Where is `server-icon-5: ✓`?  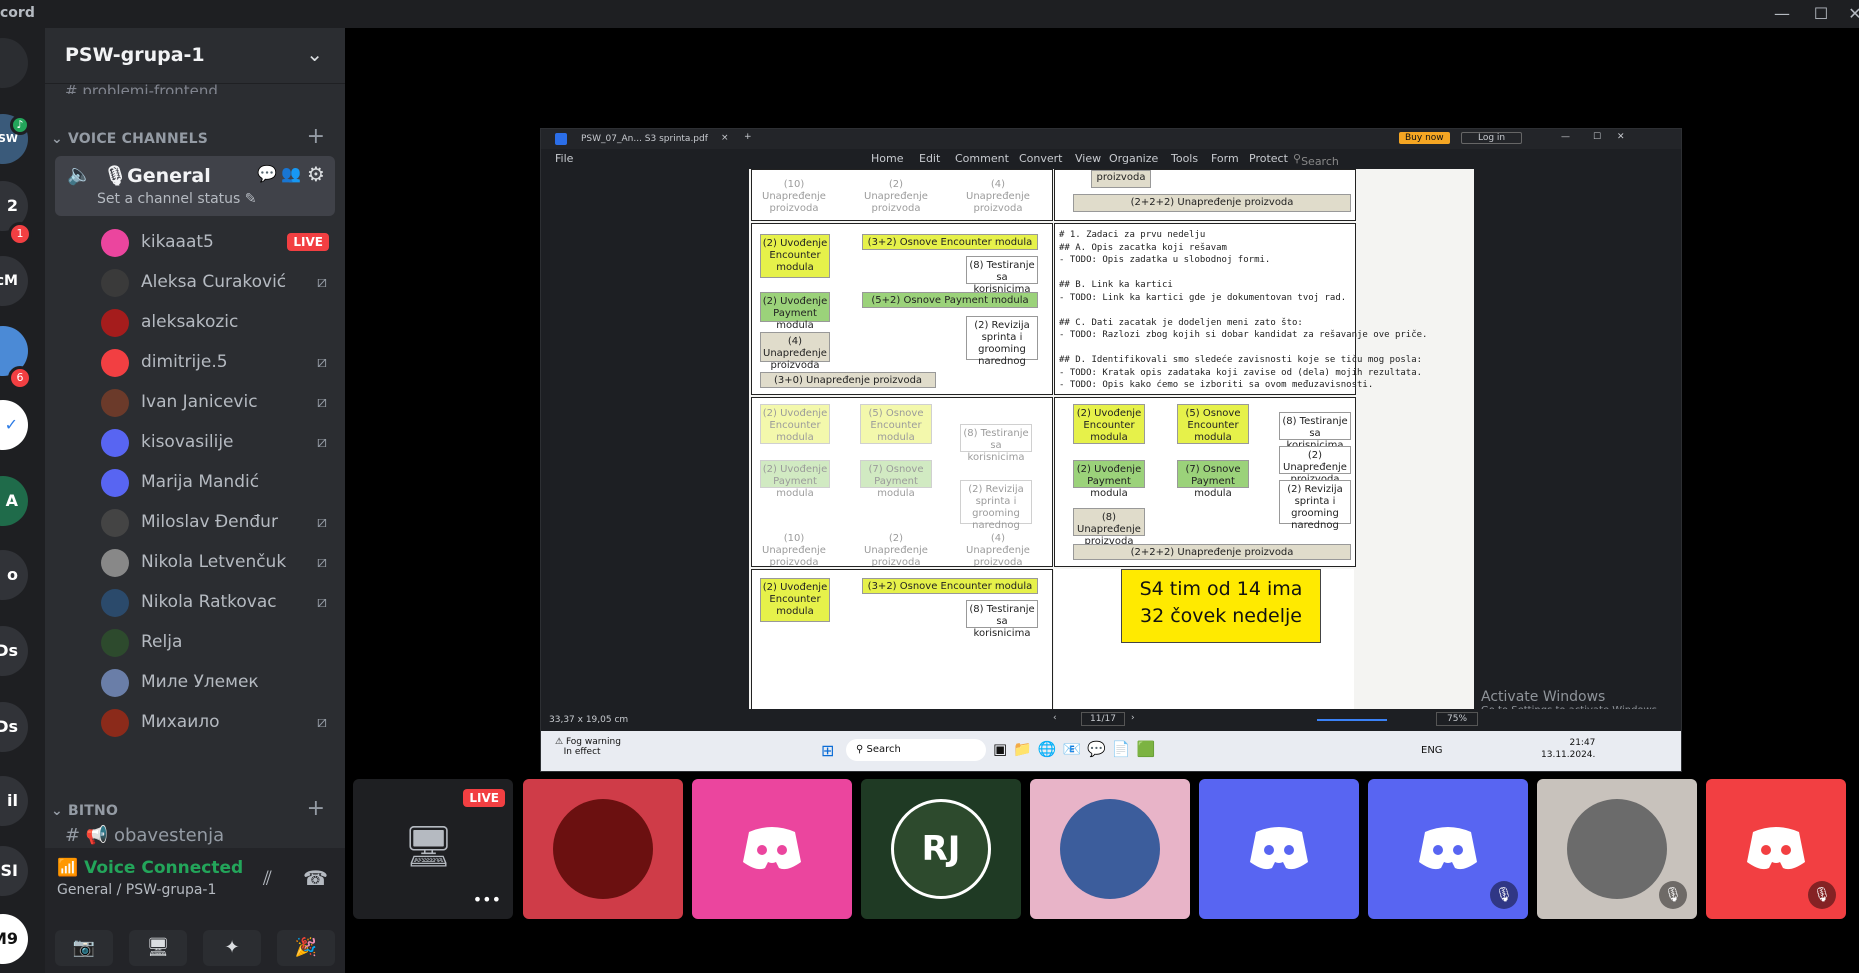 server-icon-5: ✓ is located at coordinates (14, 425).